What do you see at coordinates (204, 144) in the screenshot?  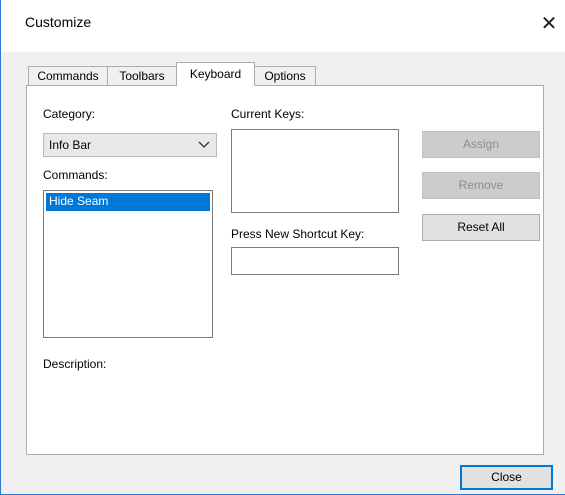 I see `chevron-down-icon` at bounding box center [204, 144].